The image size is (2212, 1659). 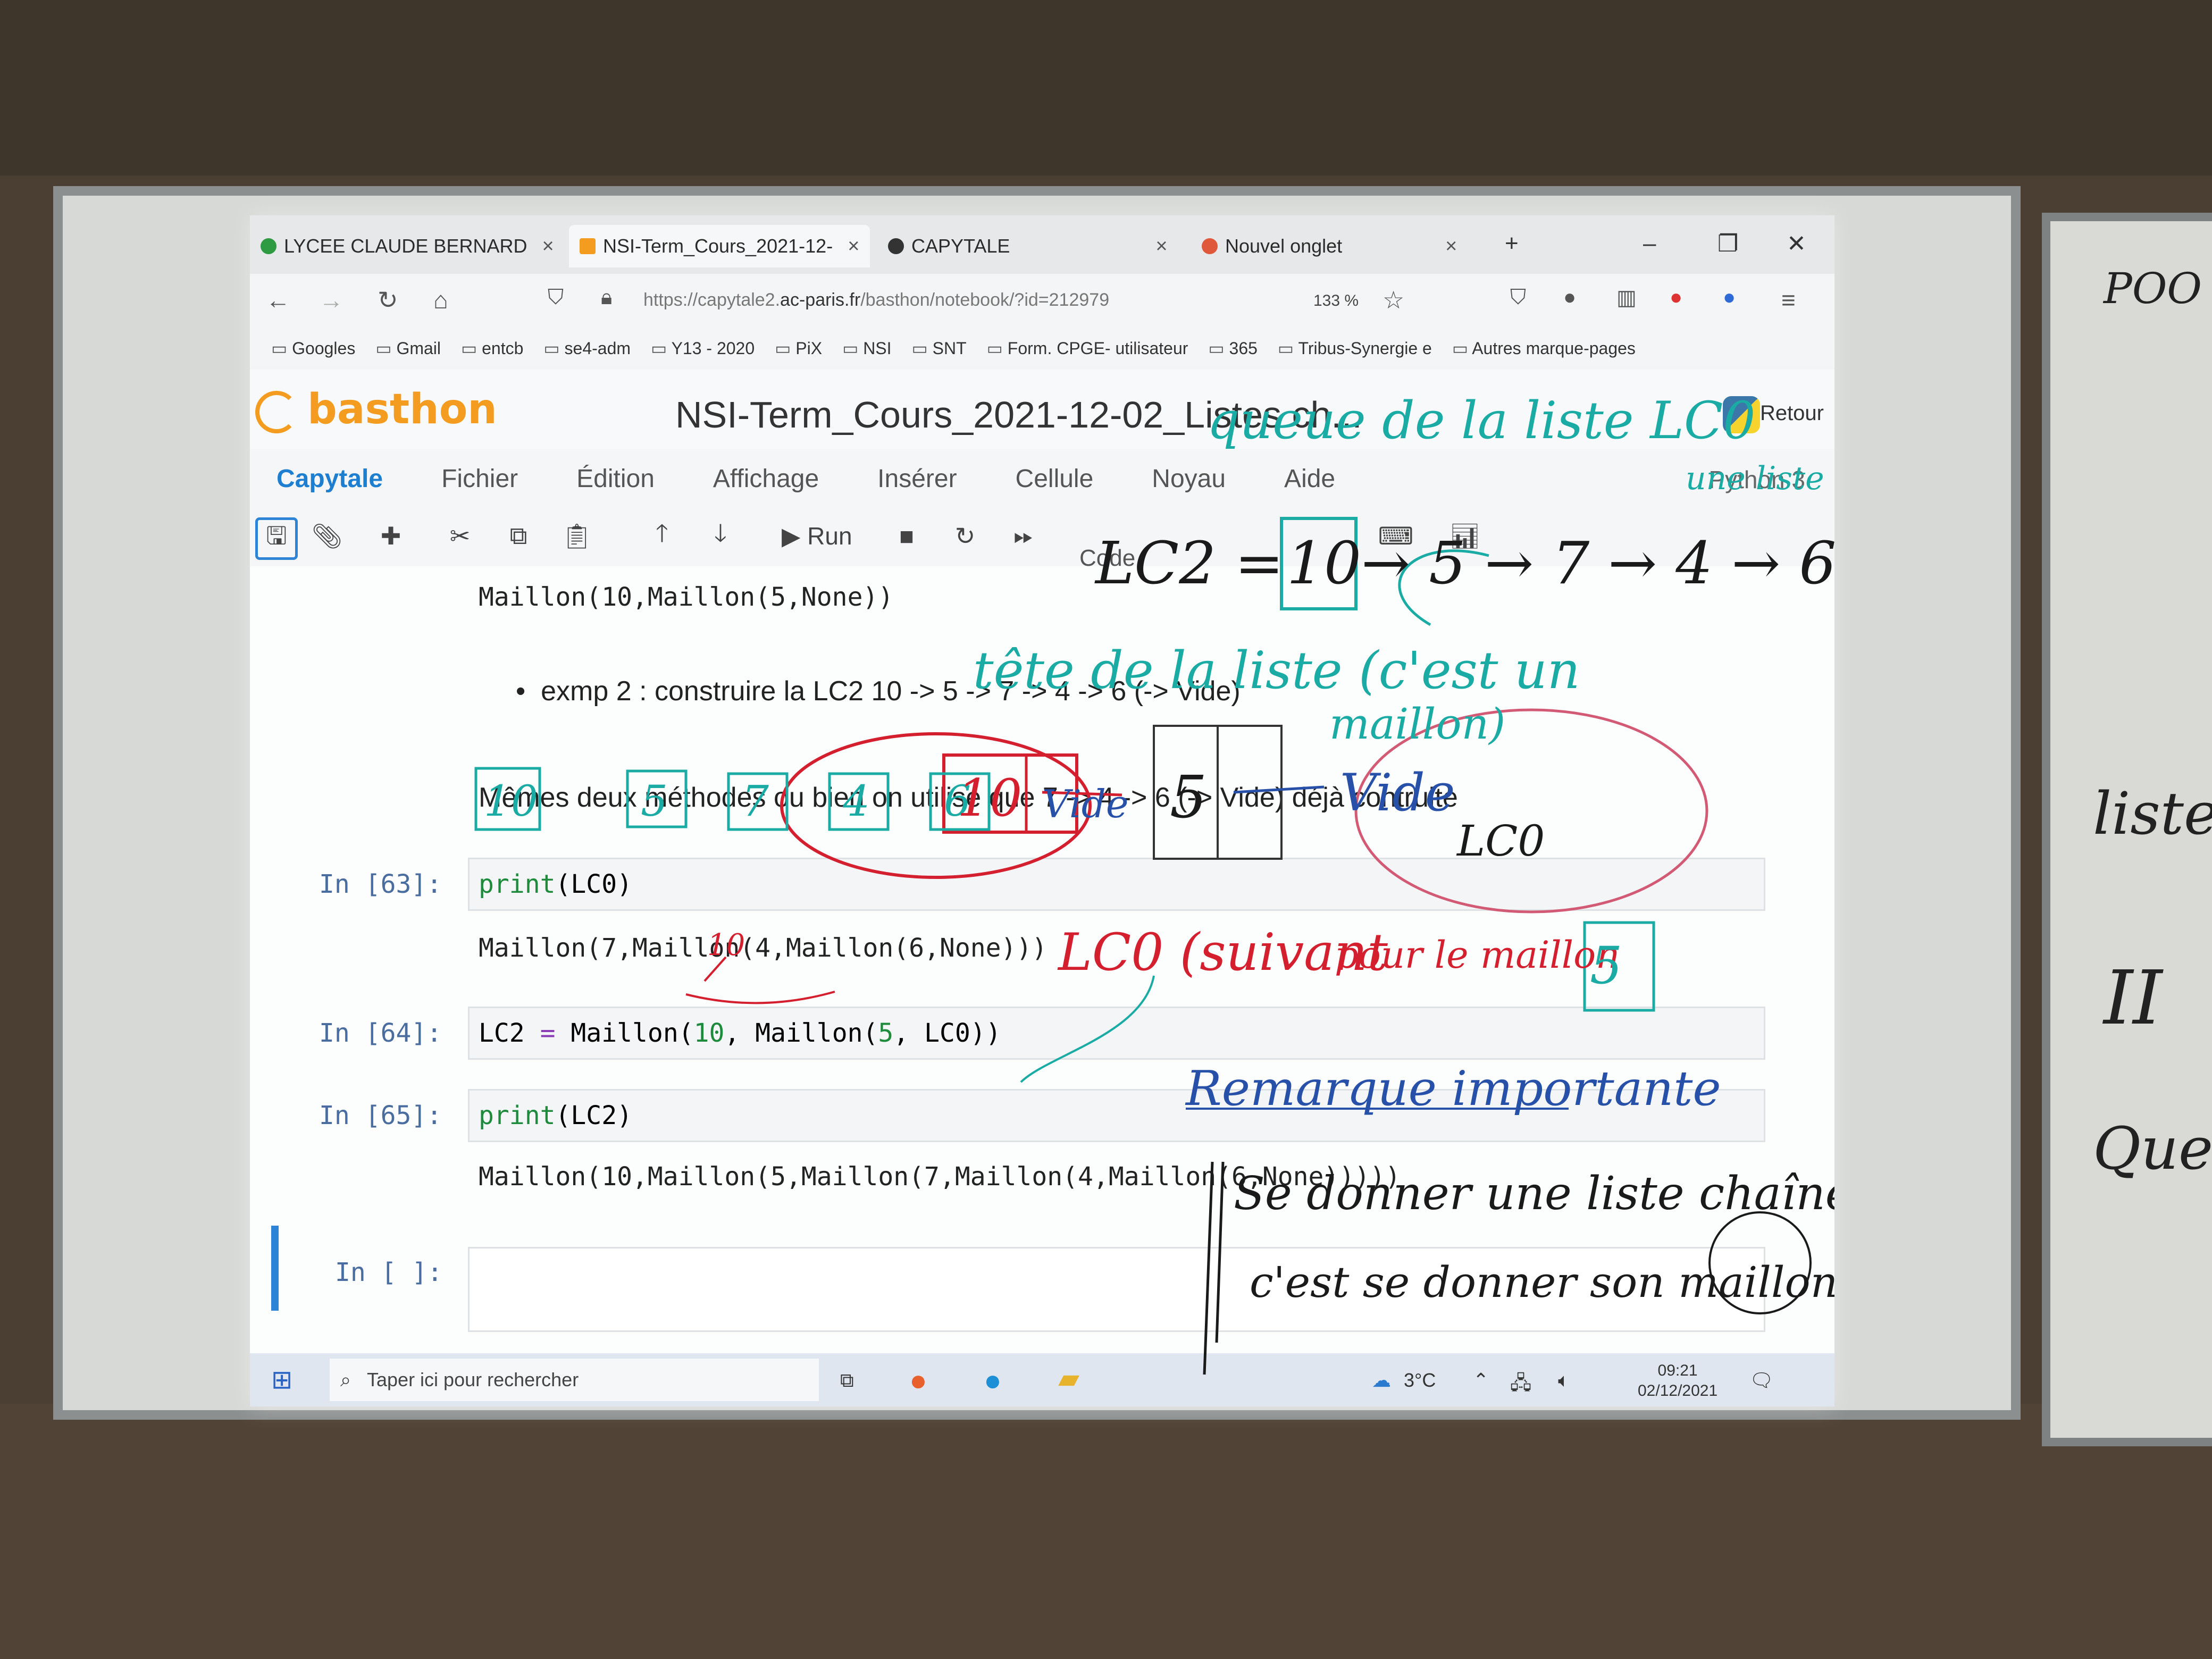 I want to click on note-une-liste: une liste, so click(x=1755, y=478).